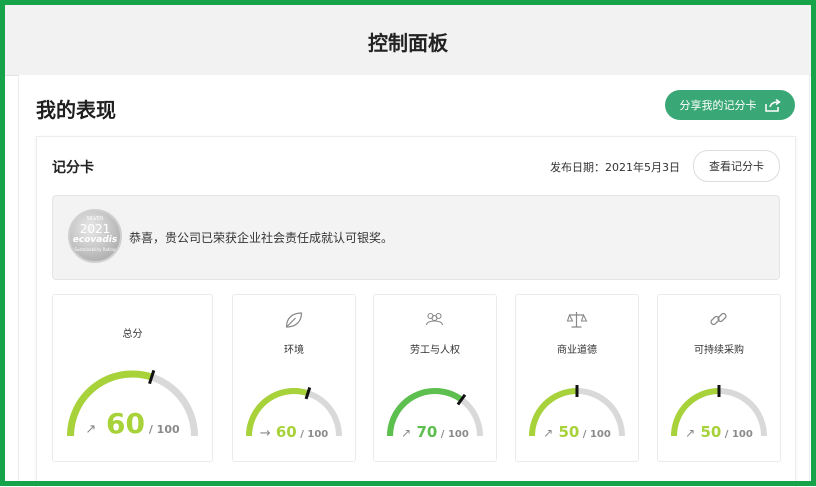 The image size is (816, 487). What do you see at coordinates (265, 433) in the screenshot?
I see `trend-arrow-icon: →` at bounding box center [265, 433].